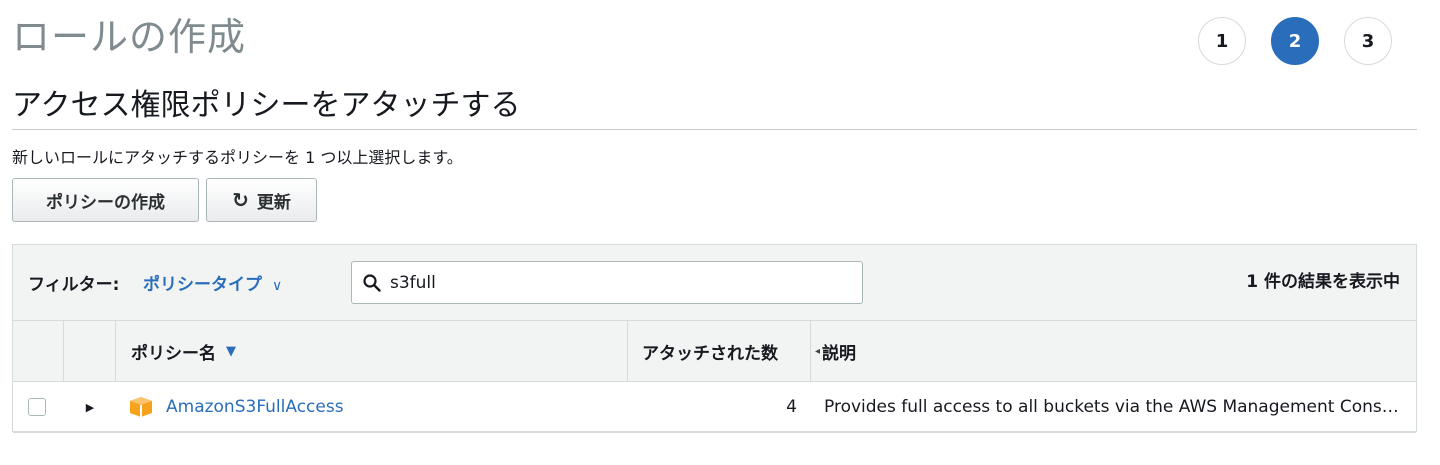 Image resolution: width=1440 pixels, height=465 pixels. What do you see at coordinates (1222, 41) in the screenshot?
I see `step-1: 1` at bounding box center [1222, 41].